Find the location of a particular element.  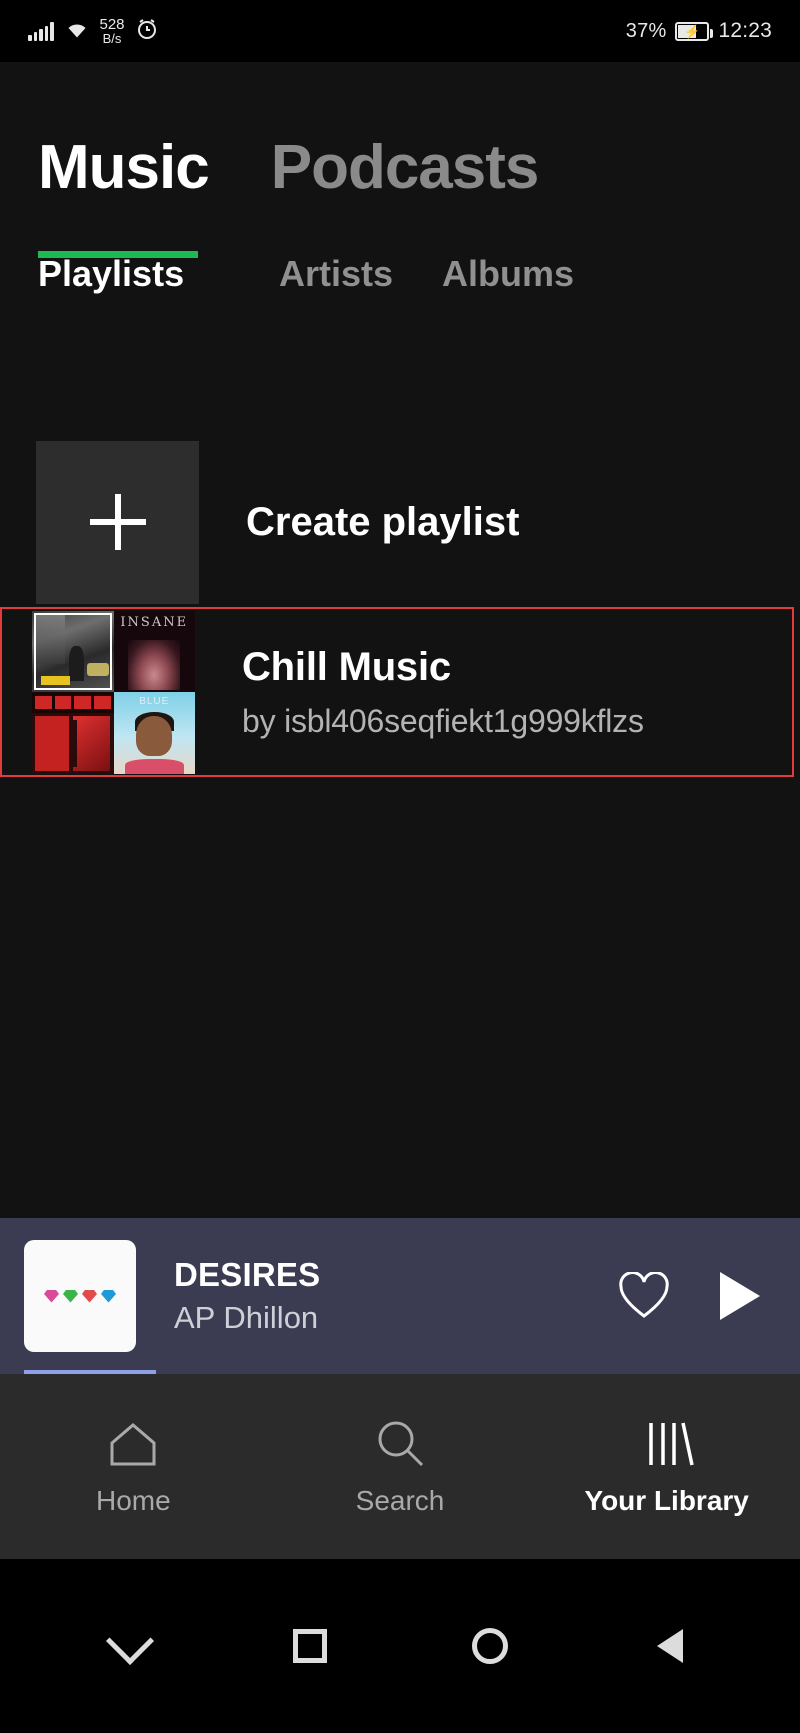

bottom-navigation: Home Search Your Library is located at coordinates (400, 1466).